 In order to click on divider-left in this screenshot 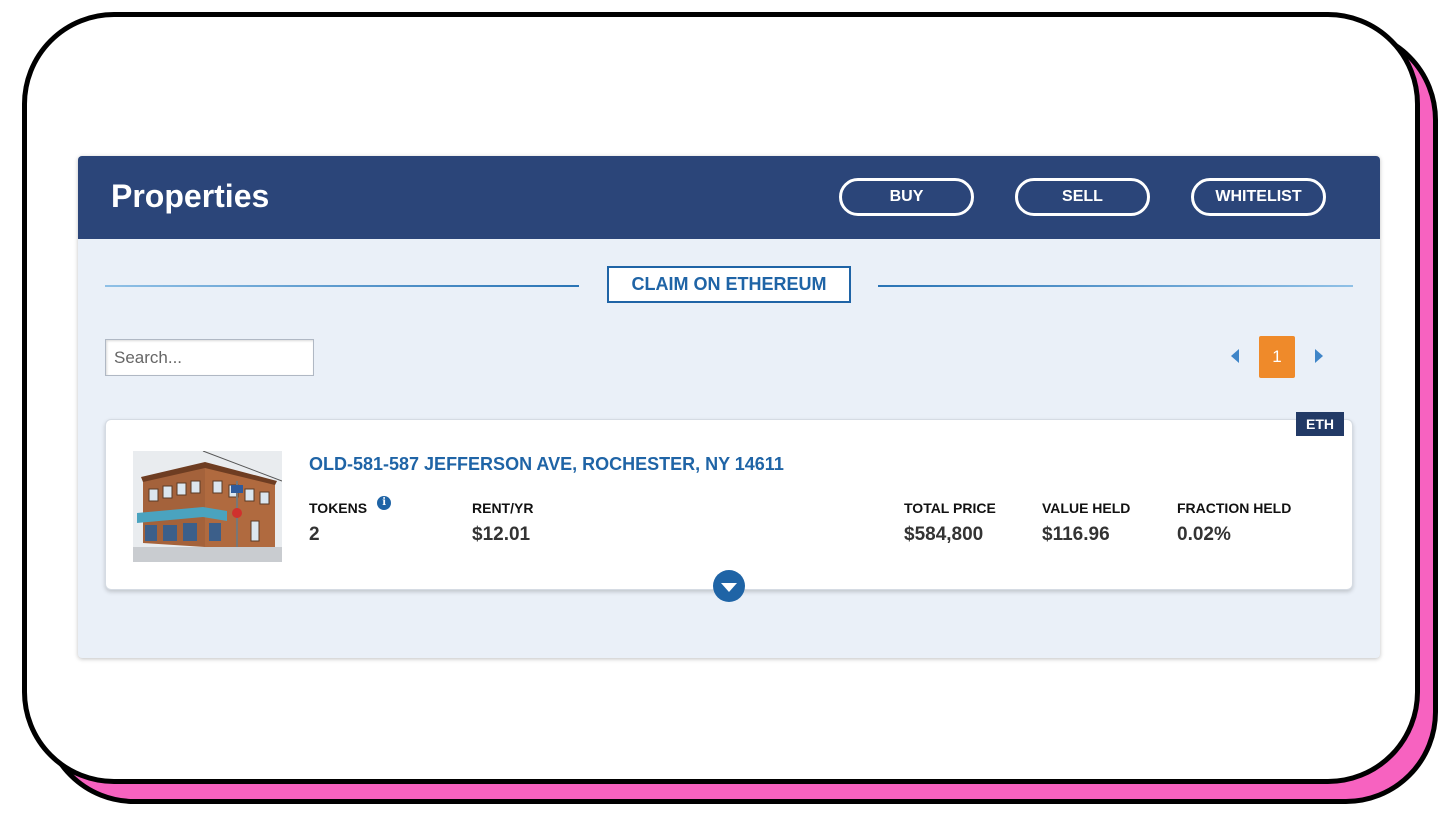, I will do `click(342, 286)`.